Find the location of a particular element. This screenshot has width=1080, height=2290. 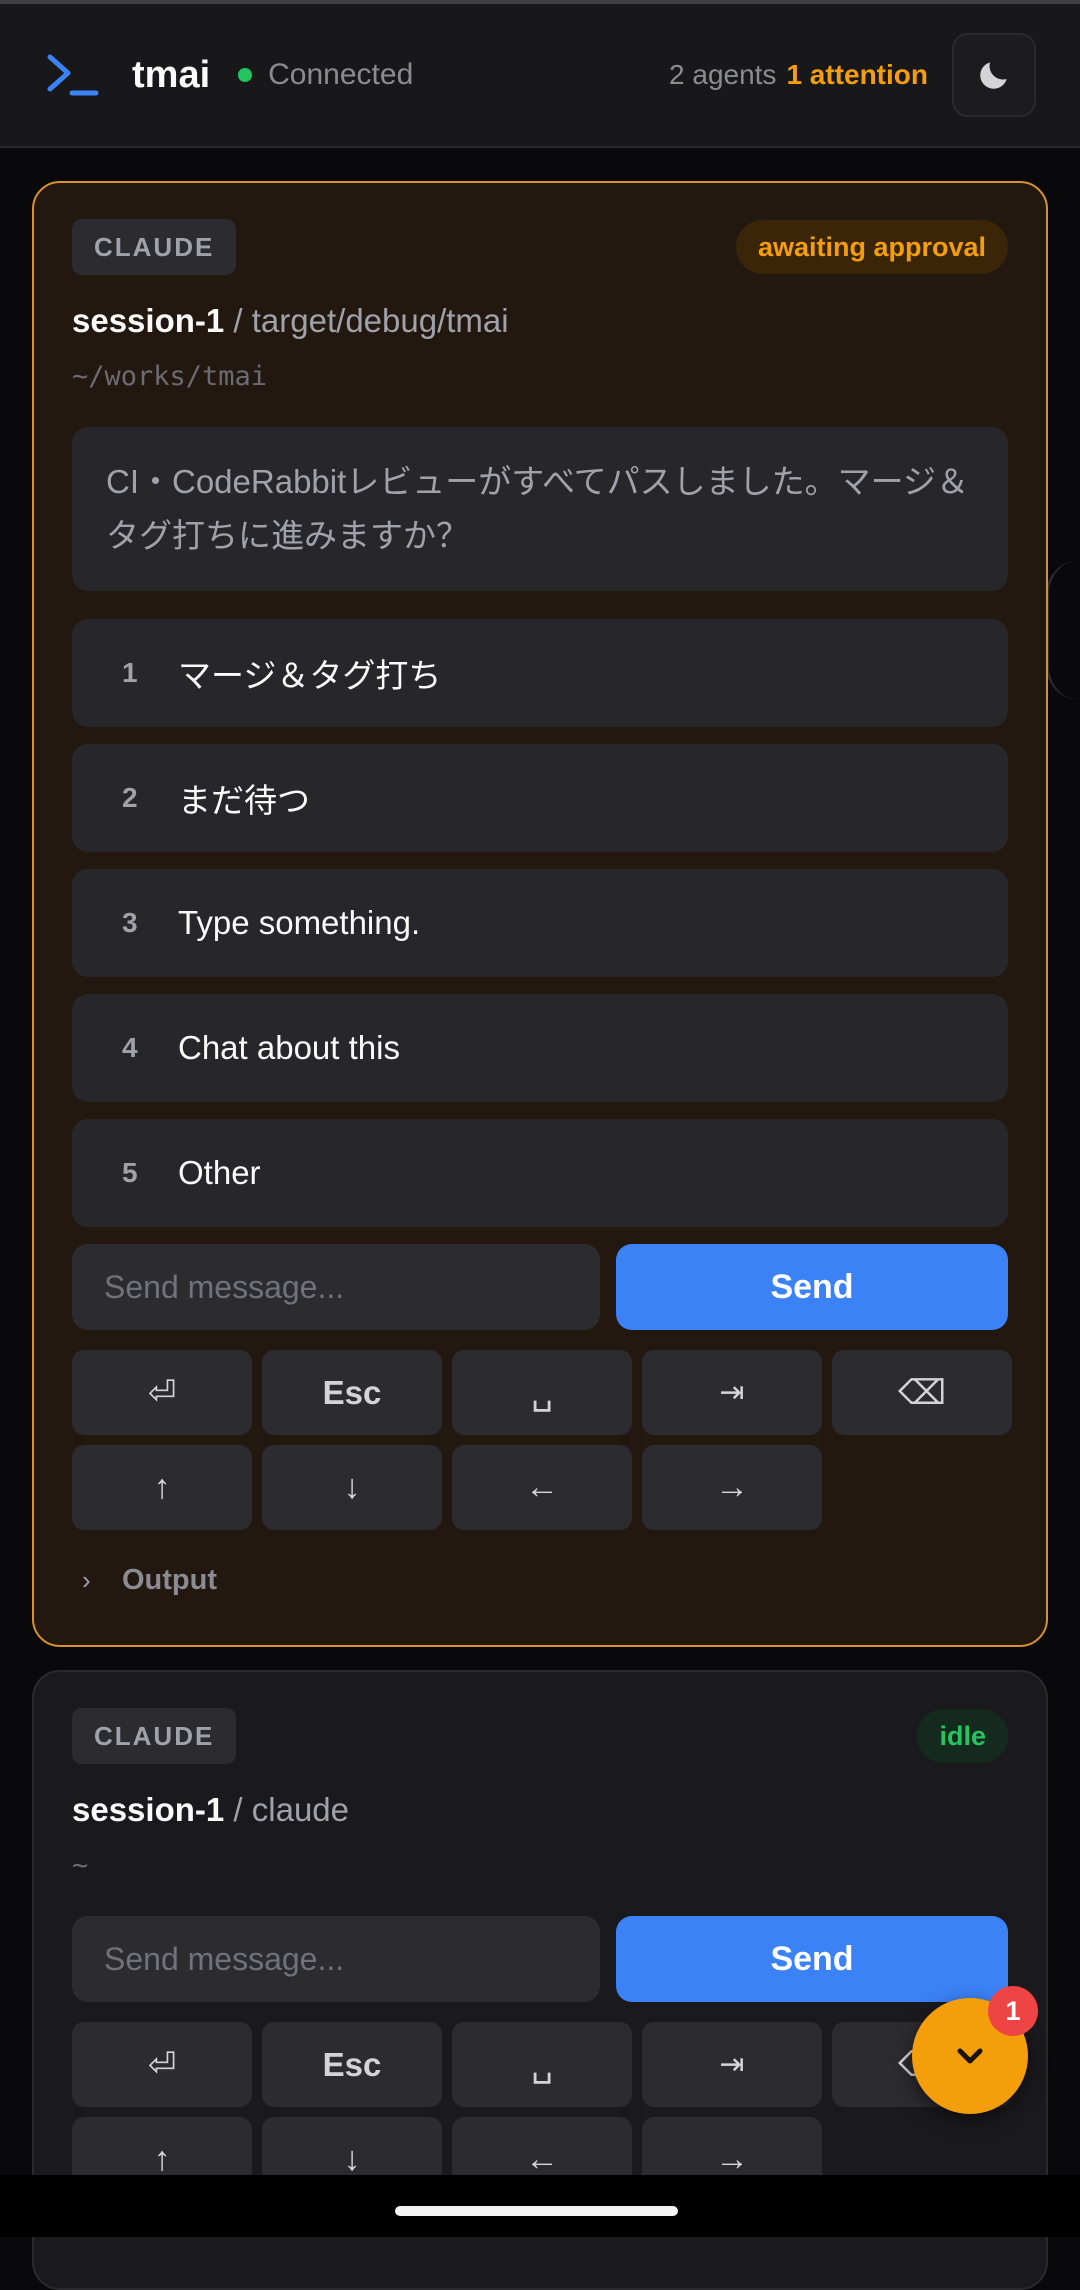

arrow-right-key-icon: → is located at coordinates (732, 1487).